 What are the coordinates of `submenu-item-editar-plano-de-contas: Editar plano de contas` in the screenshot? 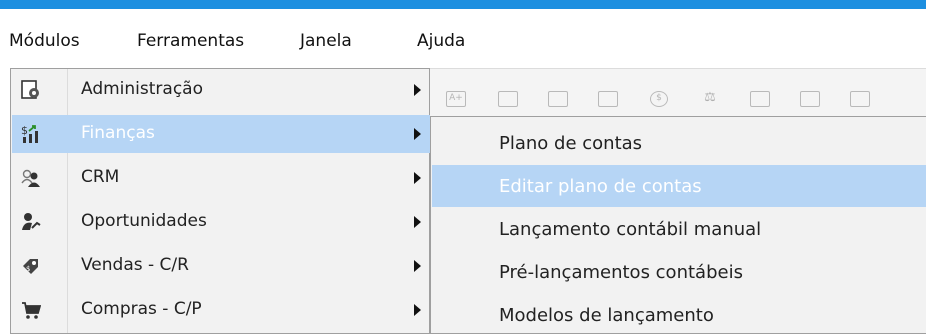 It's located at (679, 186).